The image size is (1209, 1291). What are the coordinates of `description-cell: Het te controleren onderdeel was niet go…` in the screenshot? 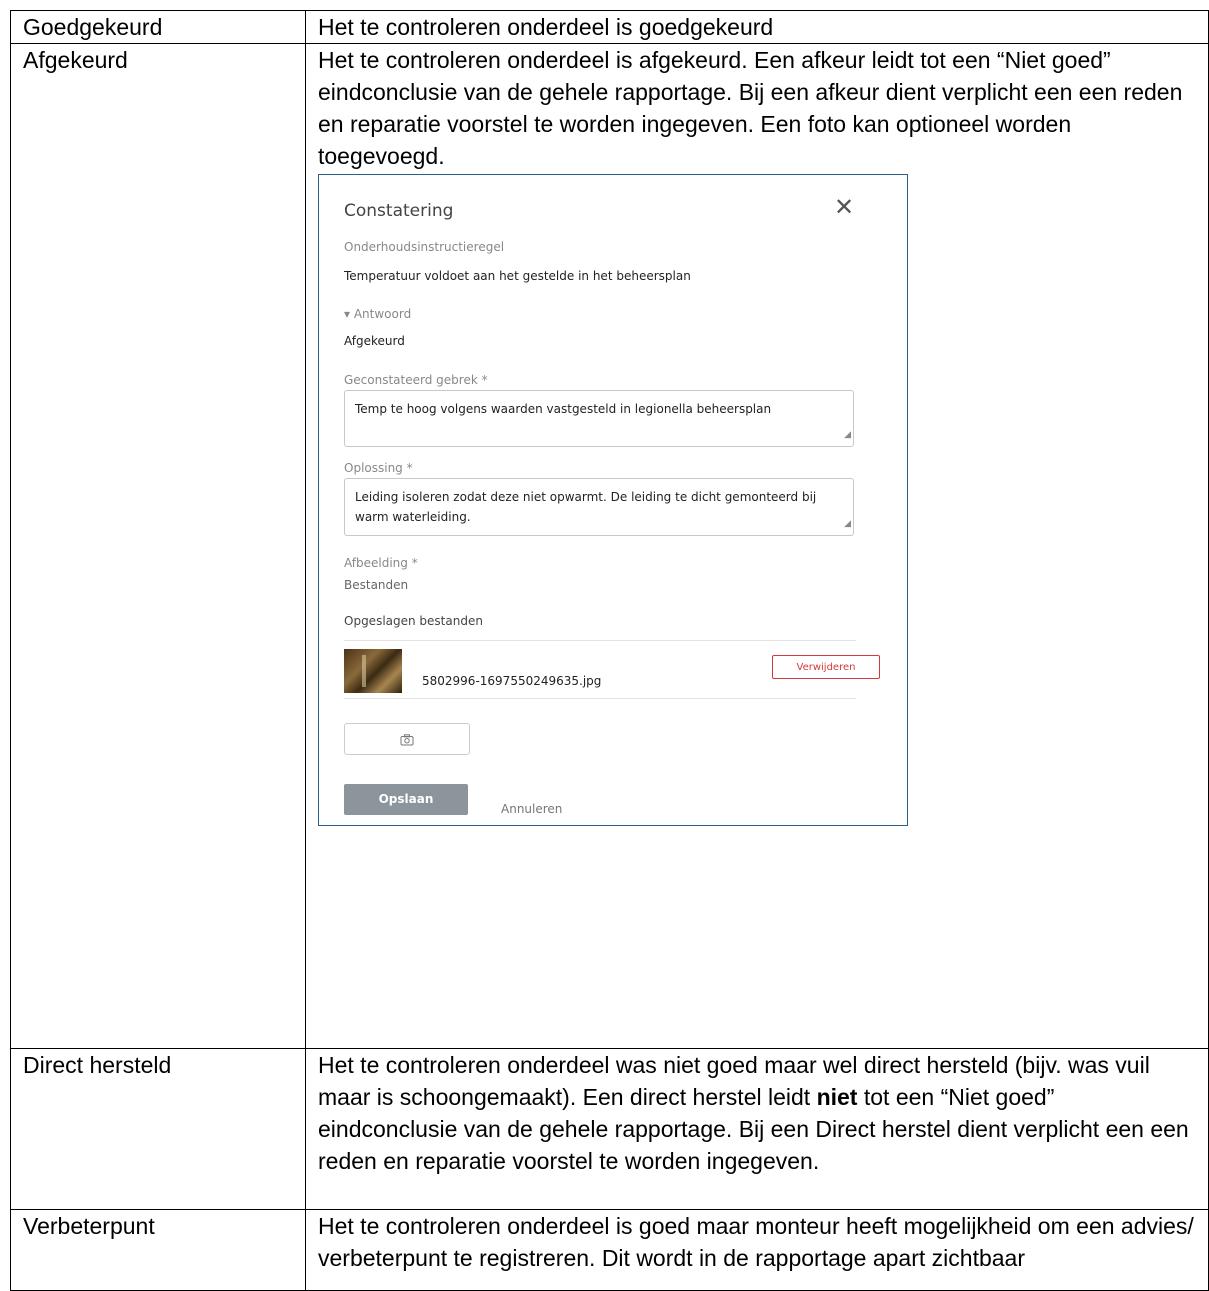 It's located at (757, 1129).